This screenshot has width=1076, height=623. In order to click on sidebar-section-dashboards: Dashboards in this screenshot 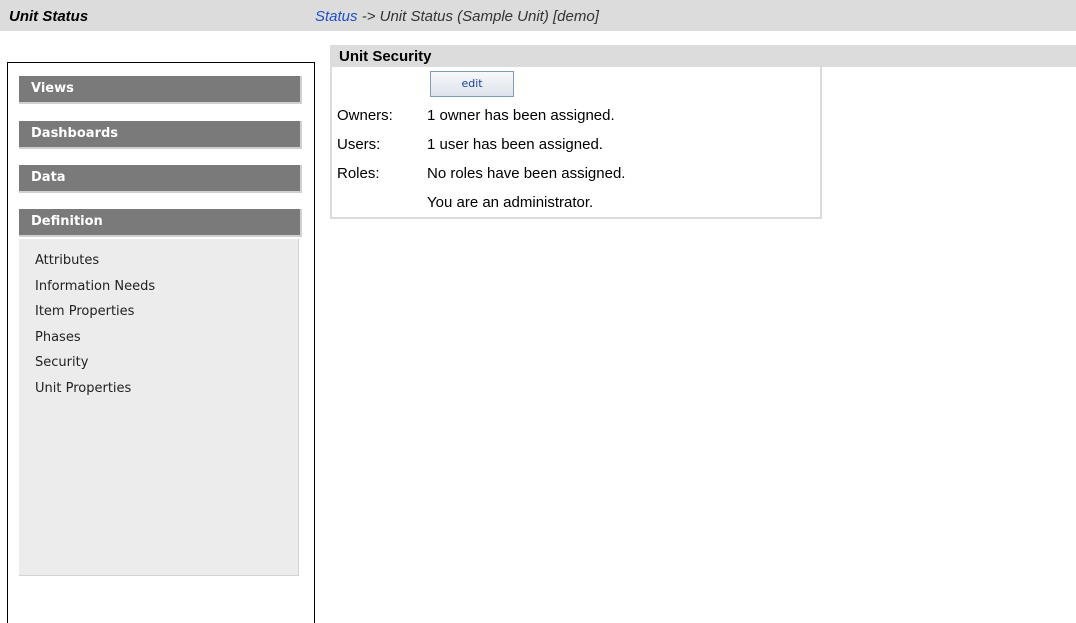, I will do `click(160, 135)`.